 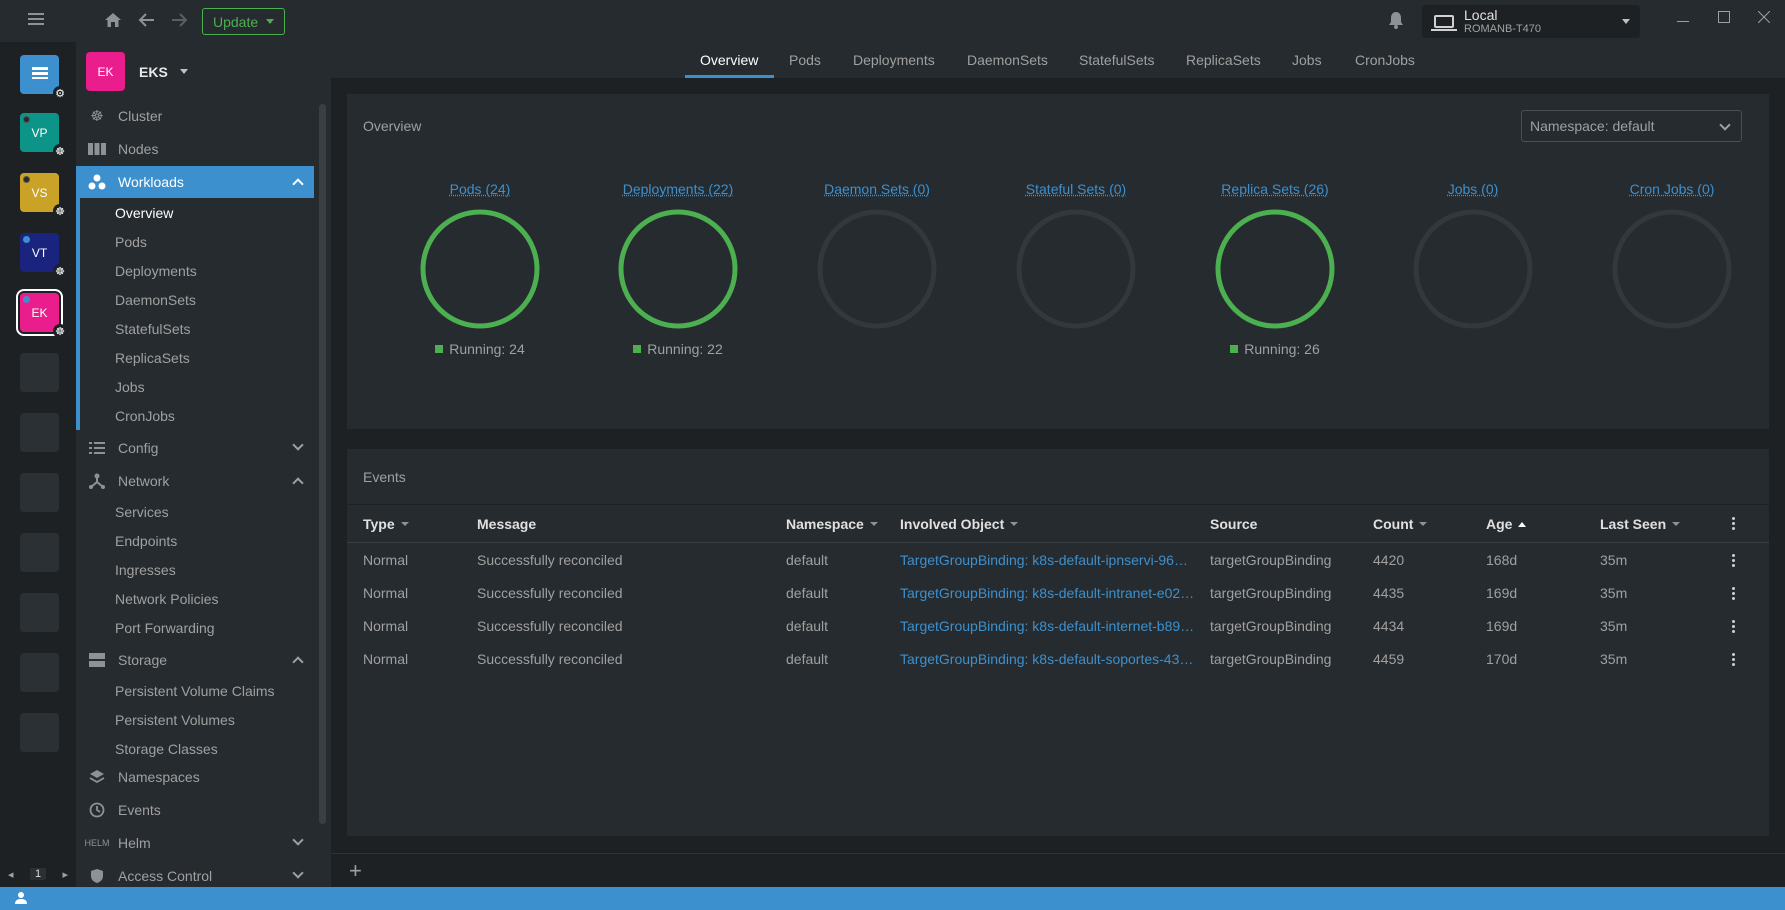 What do you see at coordinates (195, 627) in the screenshot?
I see `sidebar-subitem-port-forwarding: Port Forwarding` at bounding box center [195, 627].